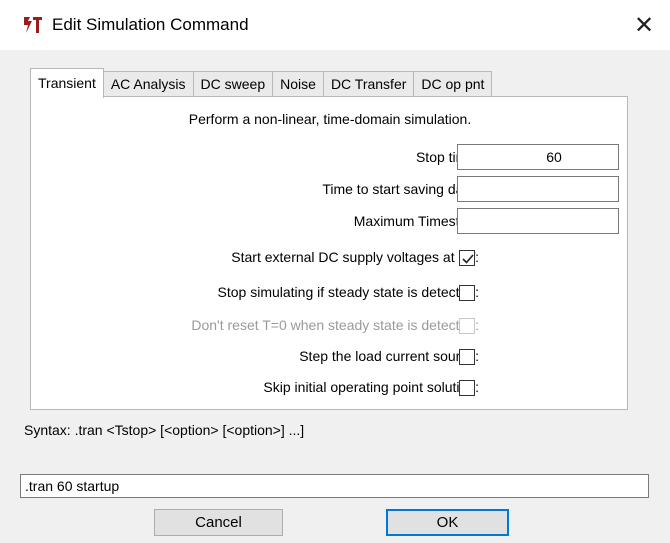  Describe the element at coordinates (453, 84) in the screenshot. I see `tab-dc-op-pnt: DC op pnt` at that location.